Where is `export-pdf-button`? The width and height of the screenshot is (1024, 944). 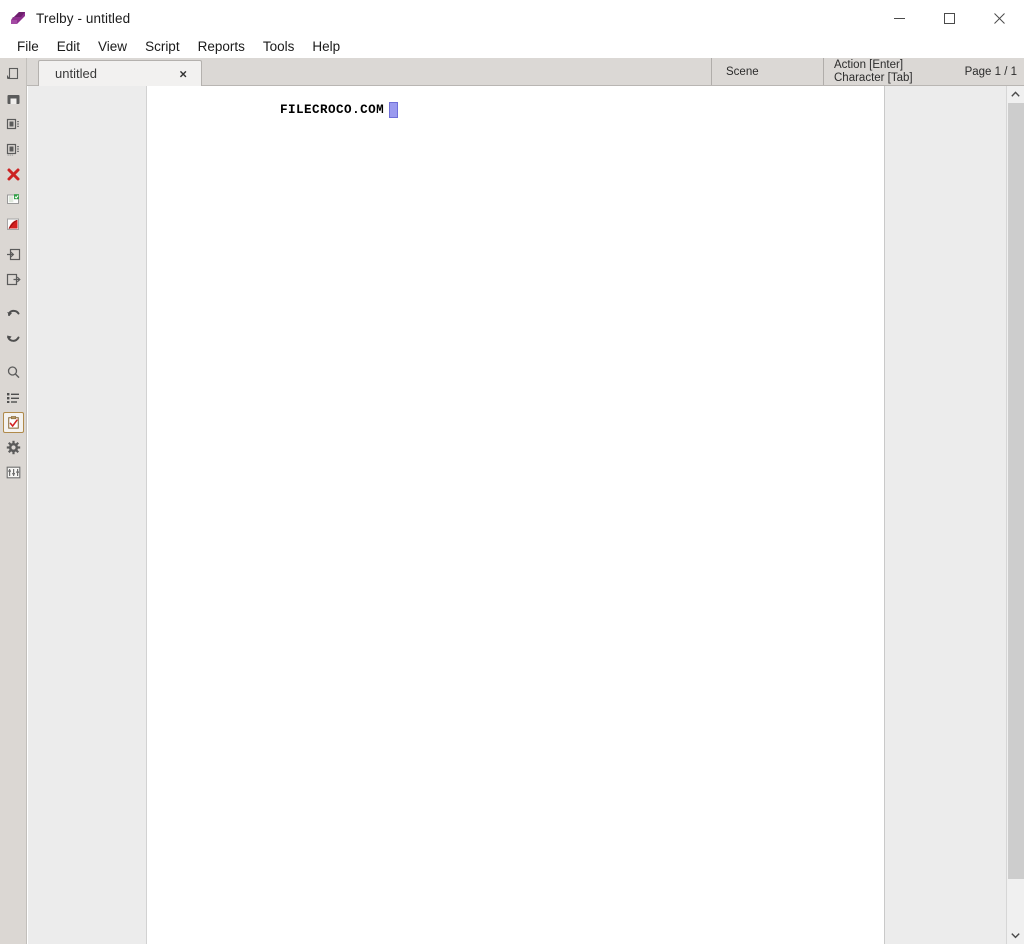
export-pdf-button is located at coordinates (13, 224).